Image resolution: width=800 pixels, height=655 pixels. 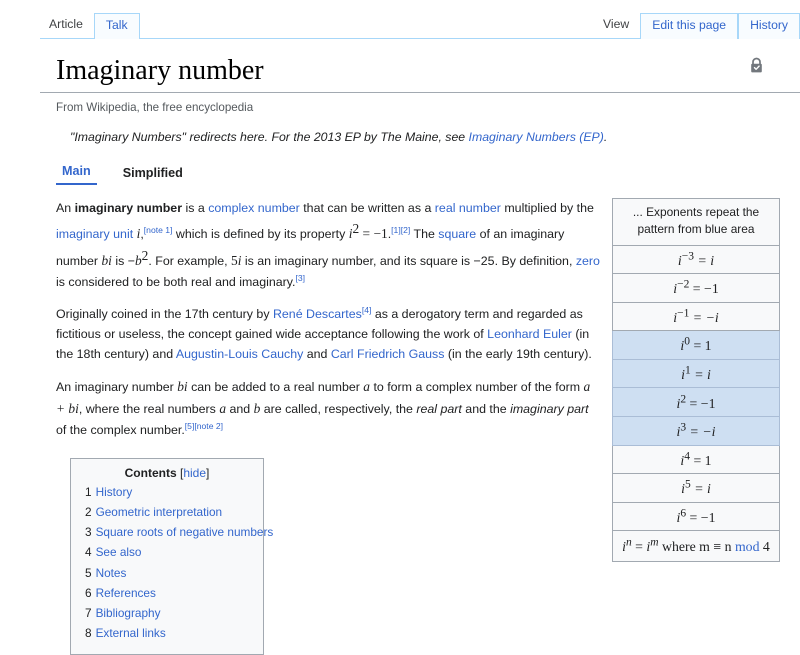 I want to click on exponent-cell: i1 = i, so click(x=696, y=373).